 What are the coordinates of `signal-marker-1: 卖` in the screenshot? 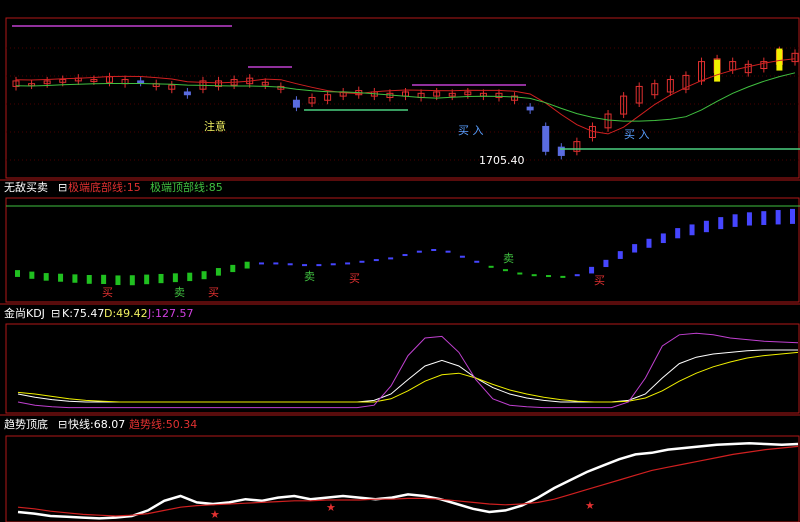 It's located at (179, 292).